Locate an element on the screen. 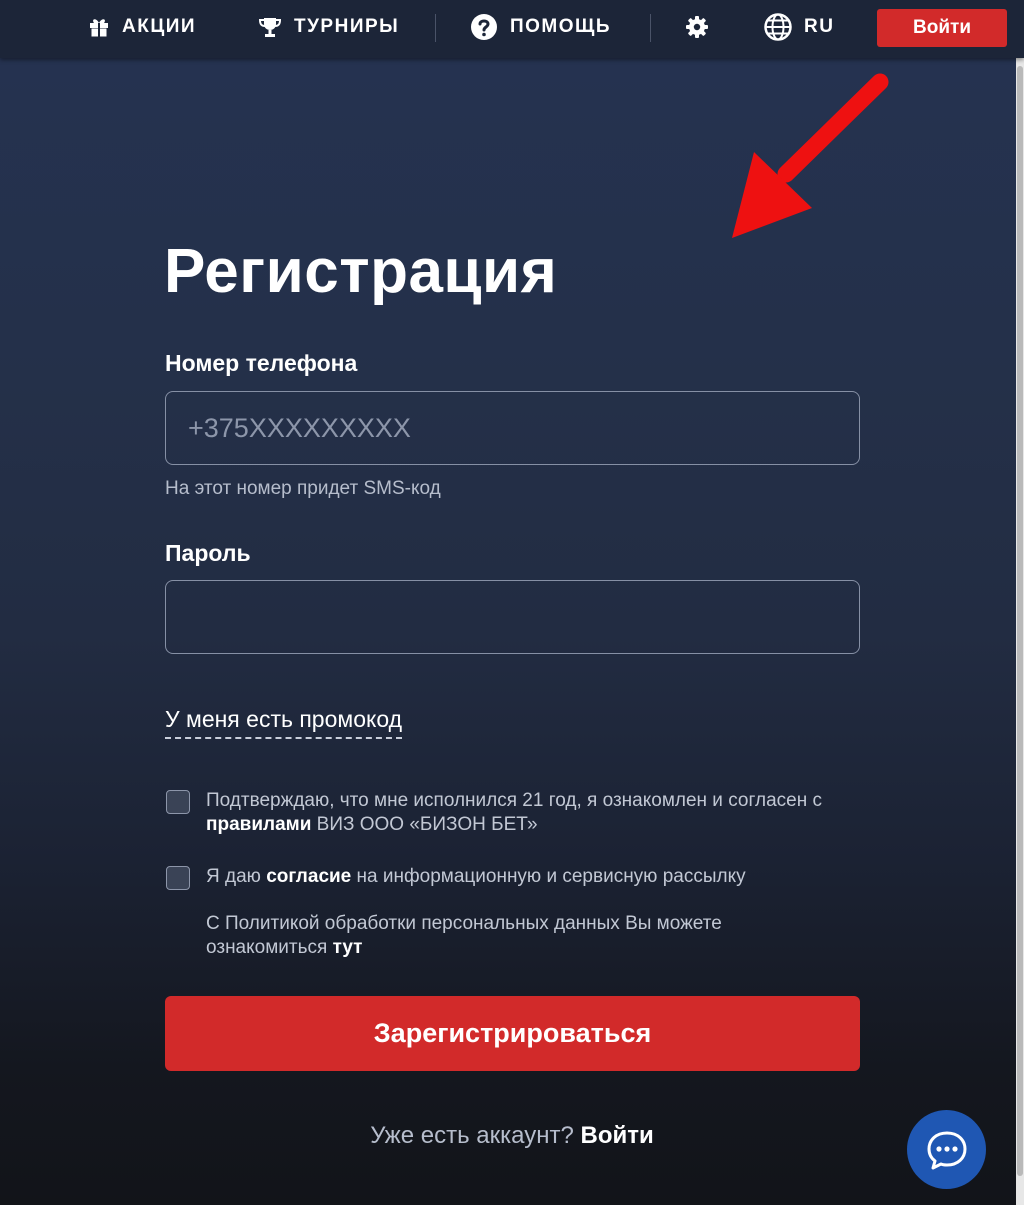 The height and width of the screenshot is (1205, 1024). privacy-policy-link: тут is located at coordinates (348, 947).